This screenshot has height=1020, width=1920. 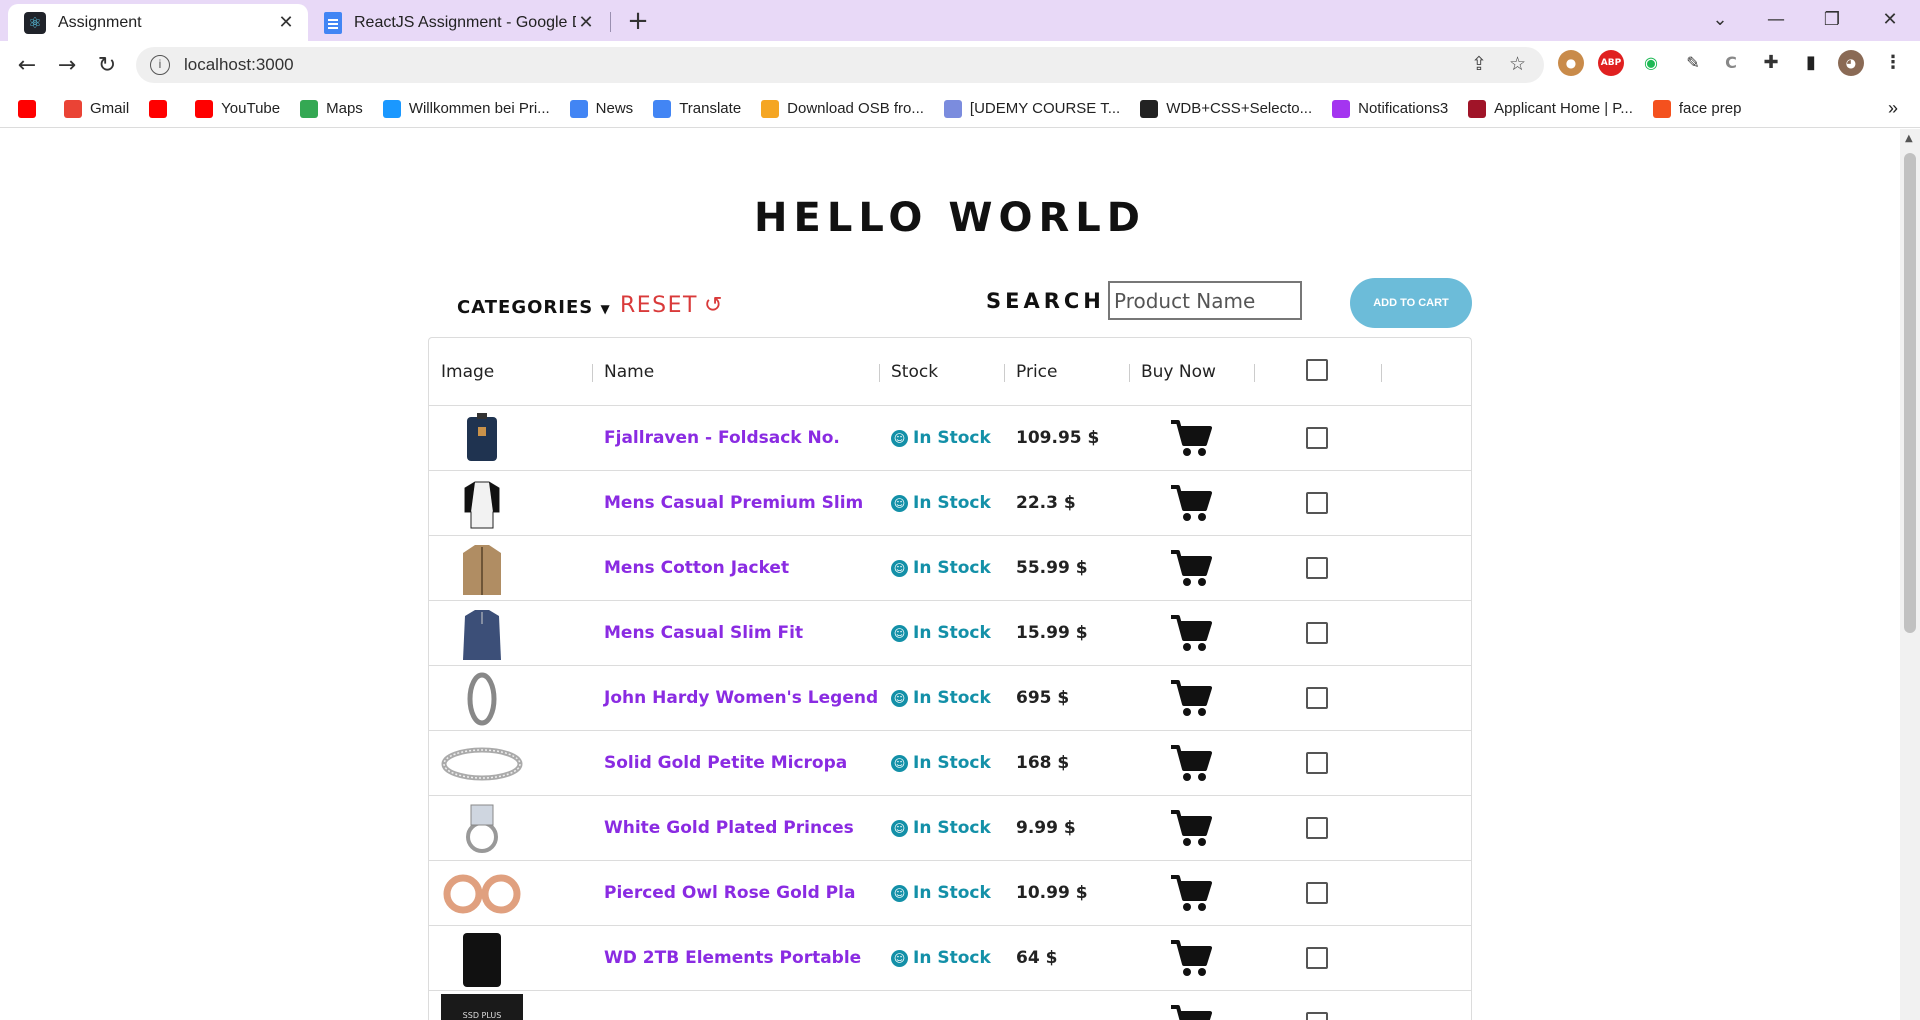 What do you see at coordinates (697, 108) in the screenshot?
I see `bookmark-item: Translate` at bounding box center [697, 108].